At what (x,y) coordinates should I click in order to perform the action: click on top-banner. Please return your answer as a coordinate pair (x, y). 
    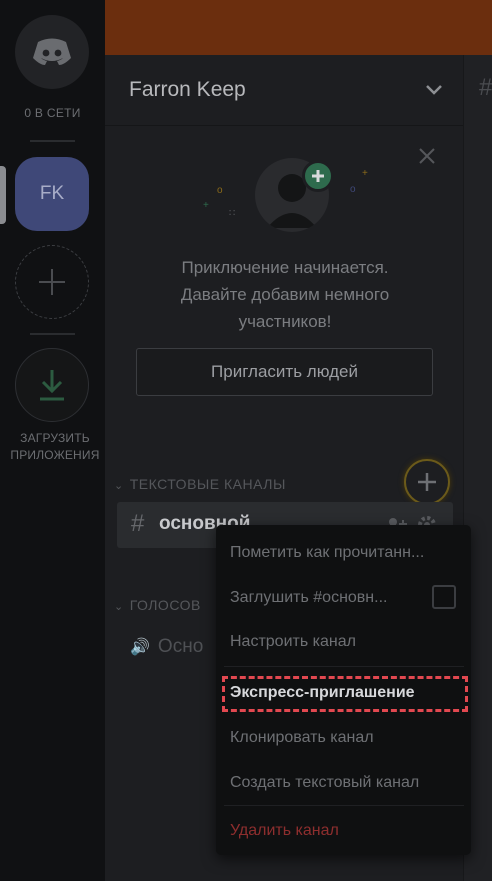
    Looking at the image, I should click on (298, 27).